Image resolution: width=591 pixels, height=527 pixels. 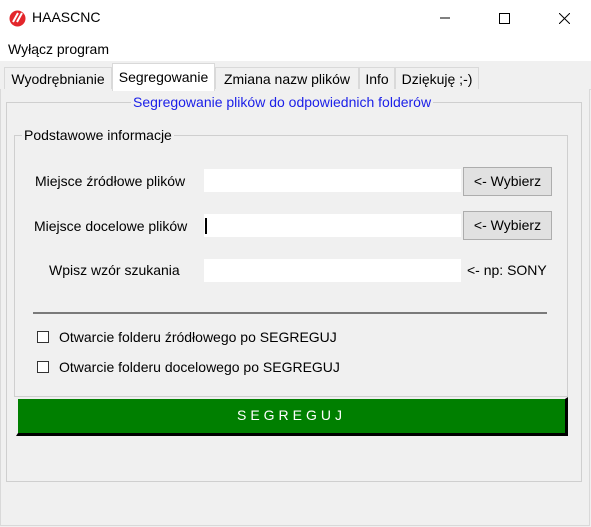 I want to click on dest-browse-button: <- Wybierz, so click(x=507, y=225).